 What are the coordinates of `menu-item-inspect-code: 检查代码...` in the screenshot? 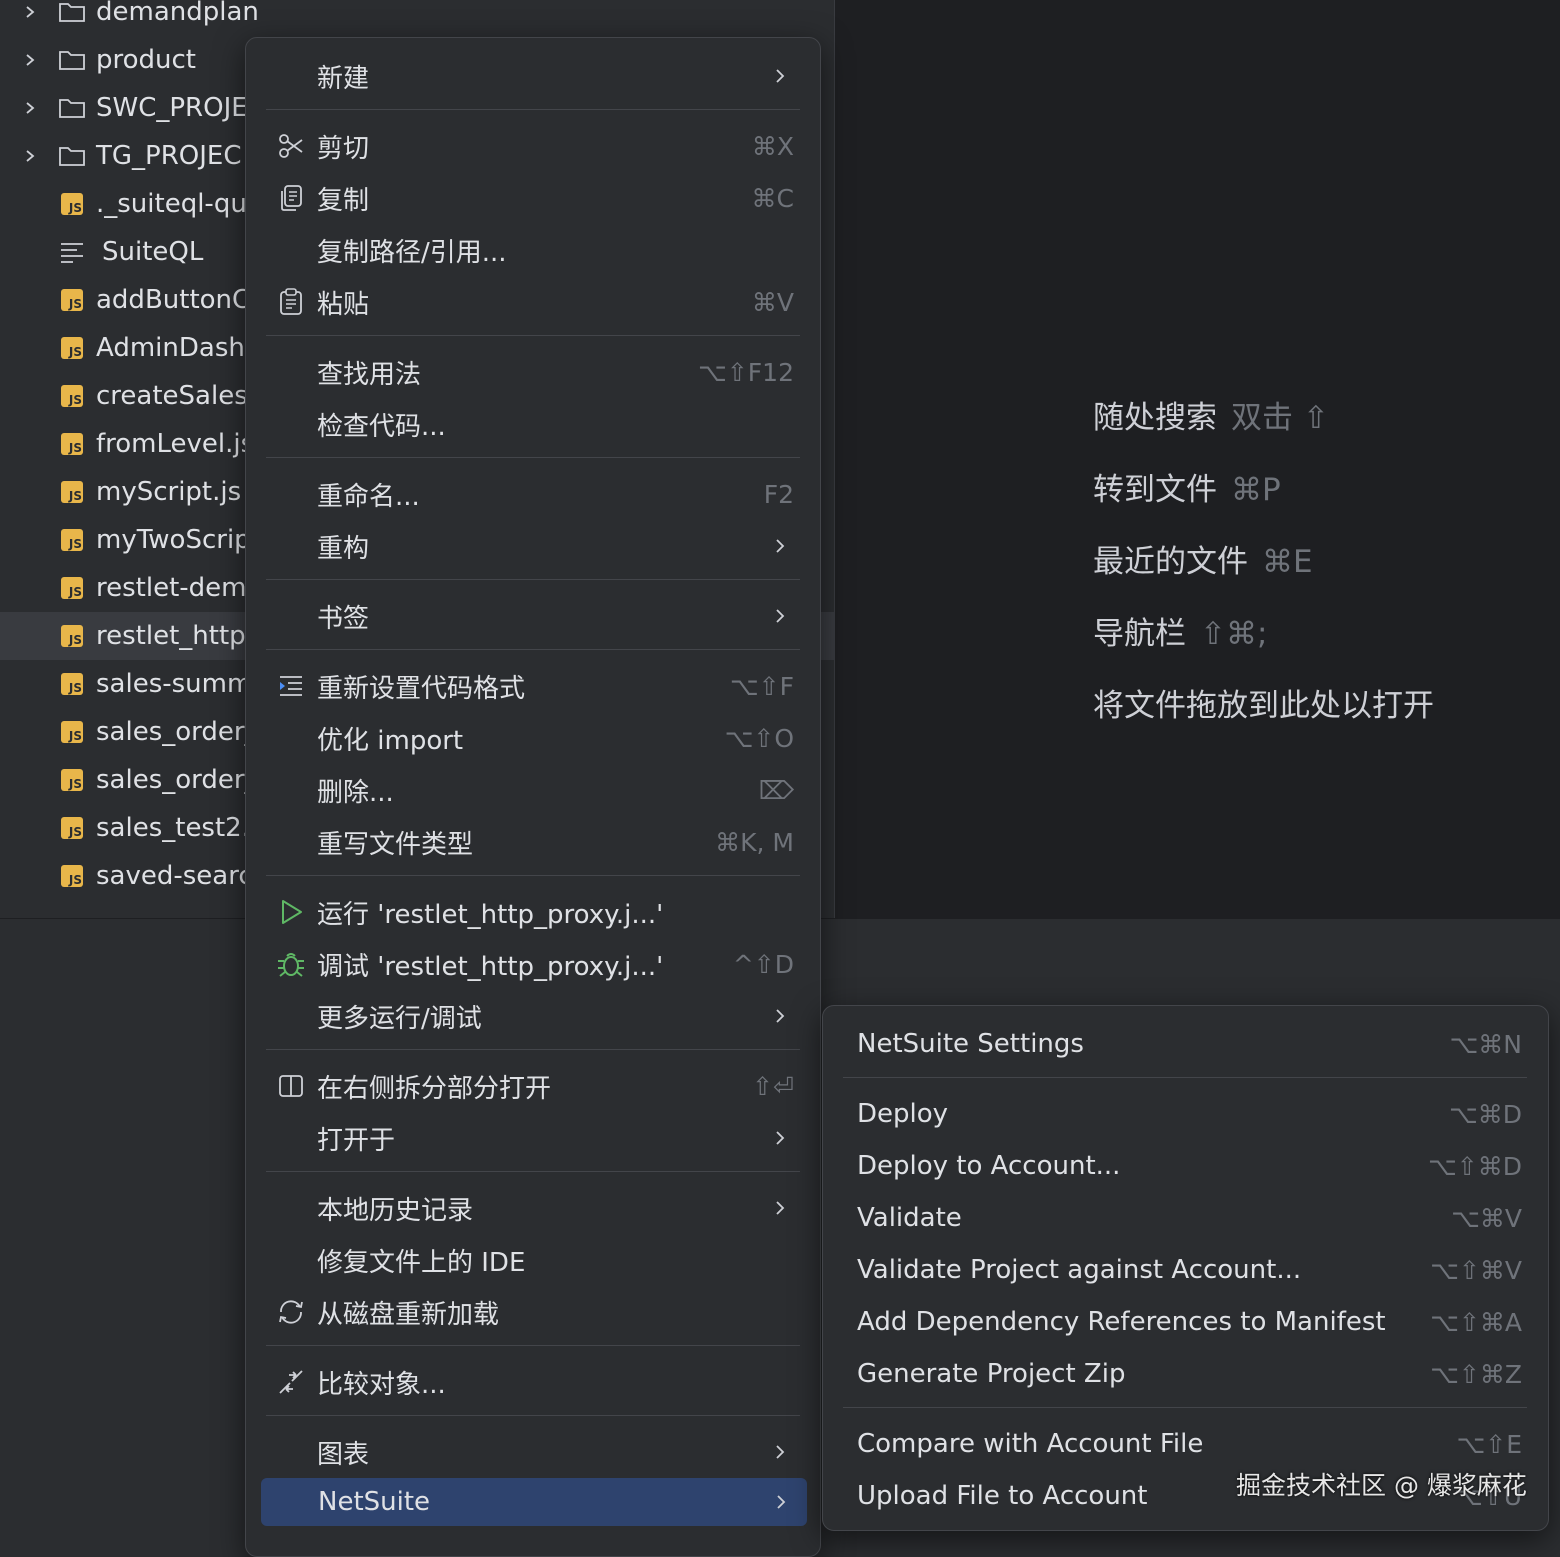 It's located at (533, 424).